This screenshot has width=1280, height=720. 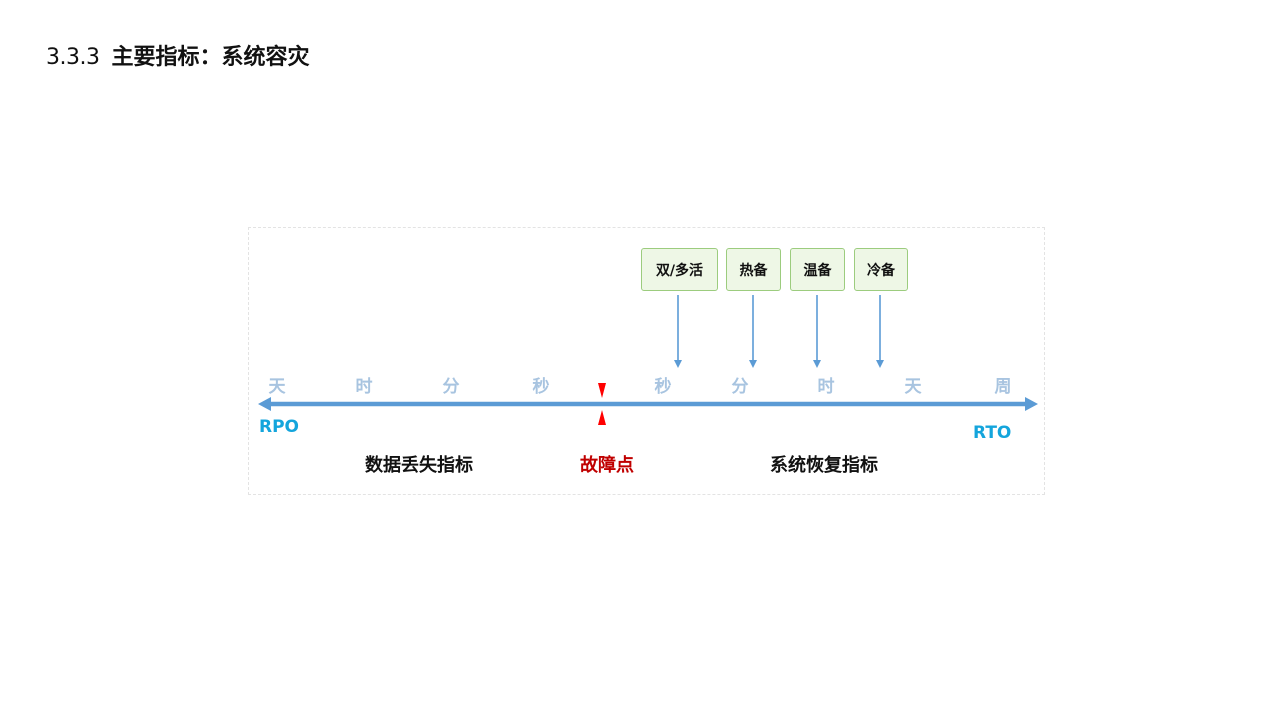 I want to click on timeline-axis, so click(x=648, y=404).